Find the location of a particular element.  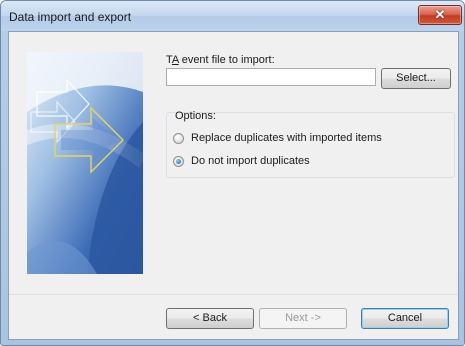

close-icon: ✕ is located at coordinates (440, 14).